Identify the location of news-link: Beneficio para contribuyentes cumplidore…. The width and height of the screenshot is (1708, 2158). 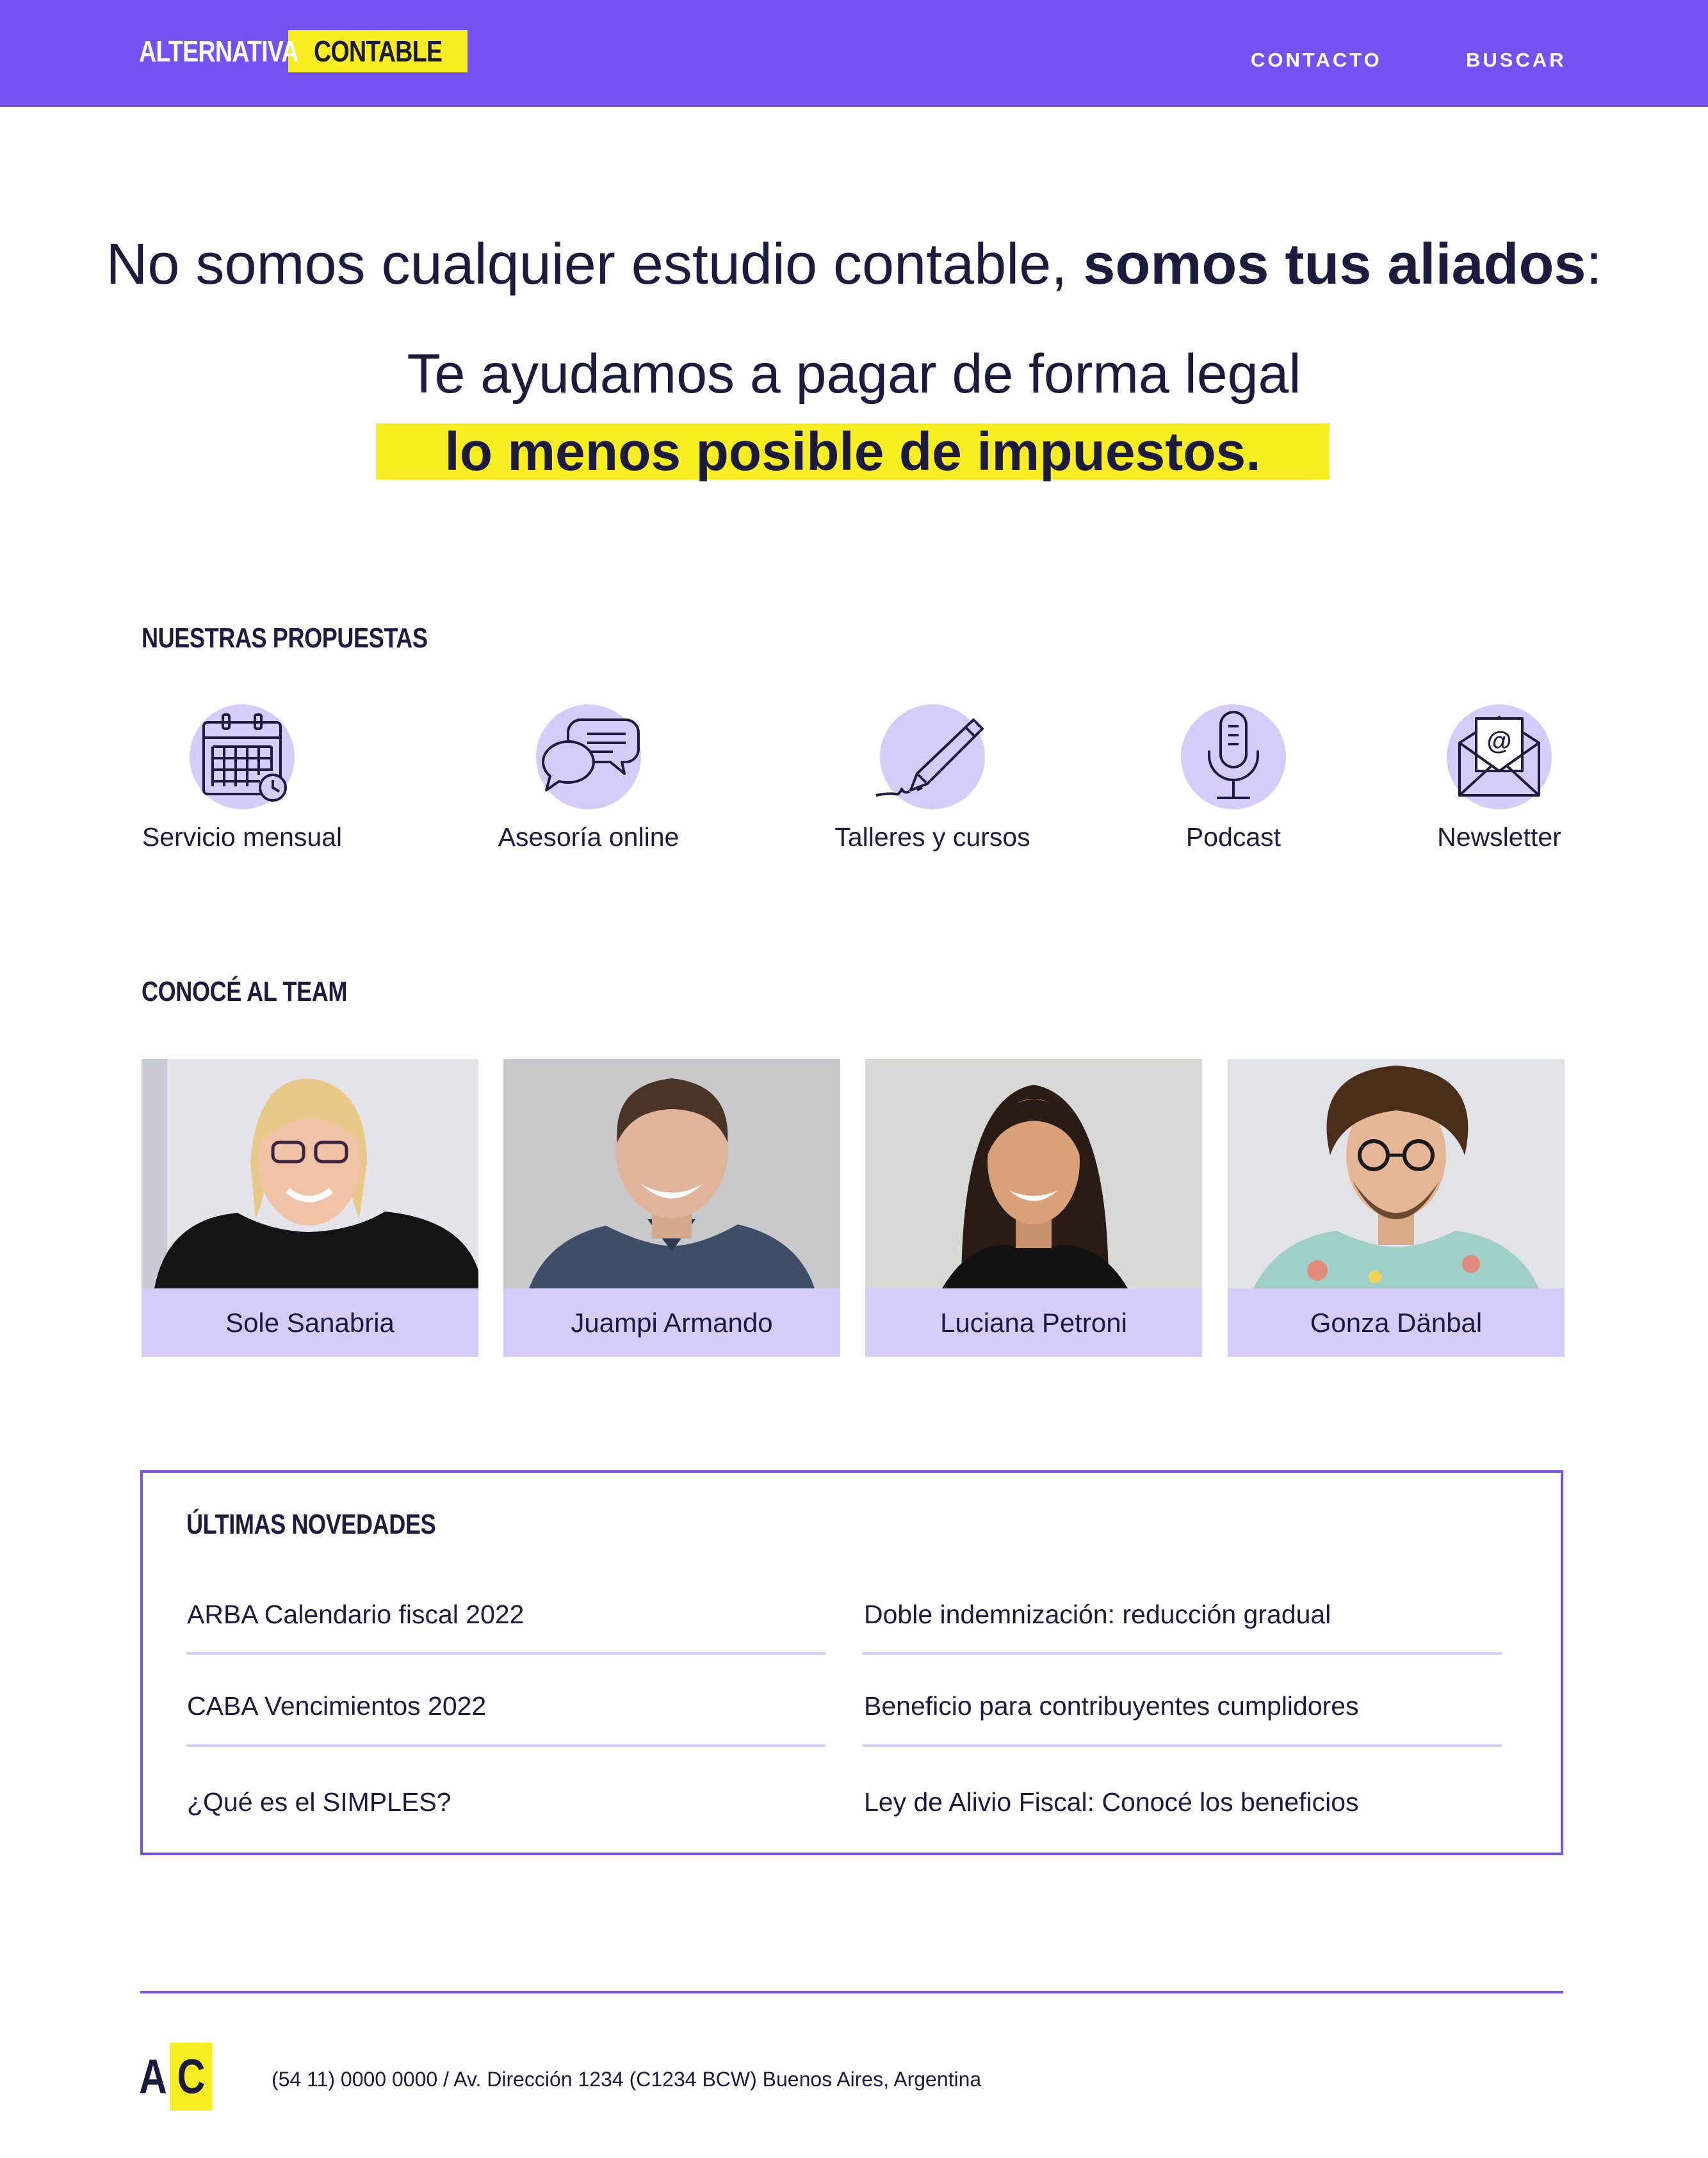
(1111, 1706).